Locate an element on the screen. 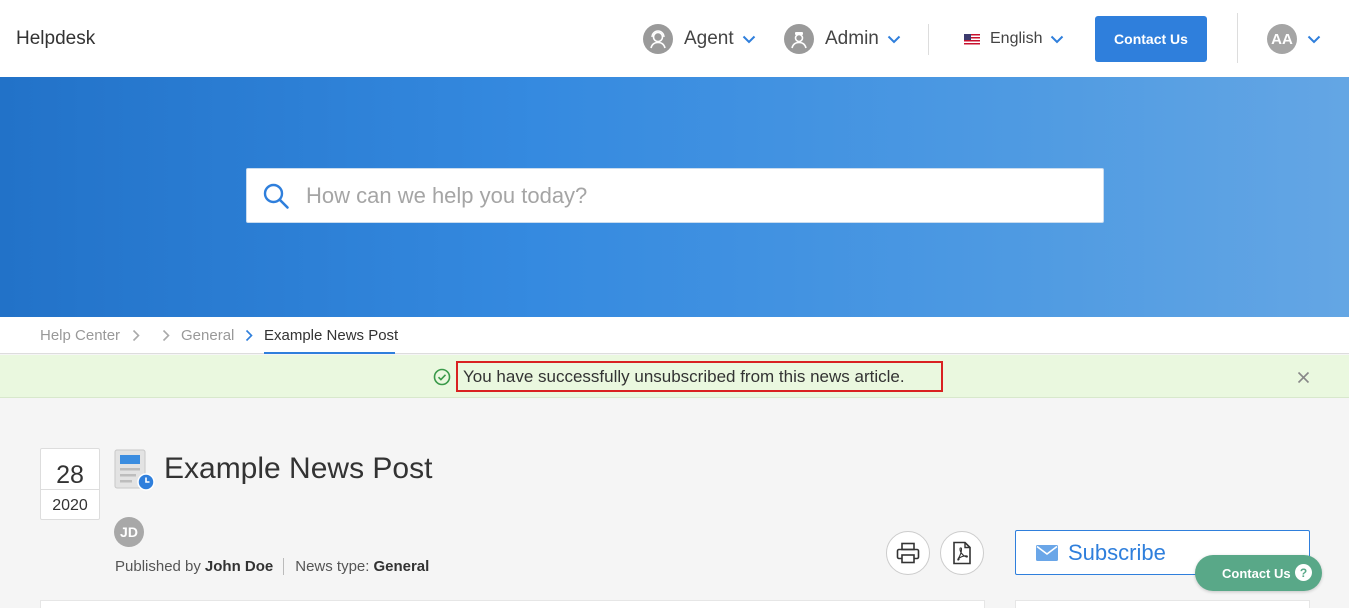 This screenshot has width=1349, height=608. headset-user-icon is located at coordinates (658, 39).